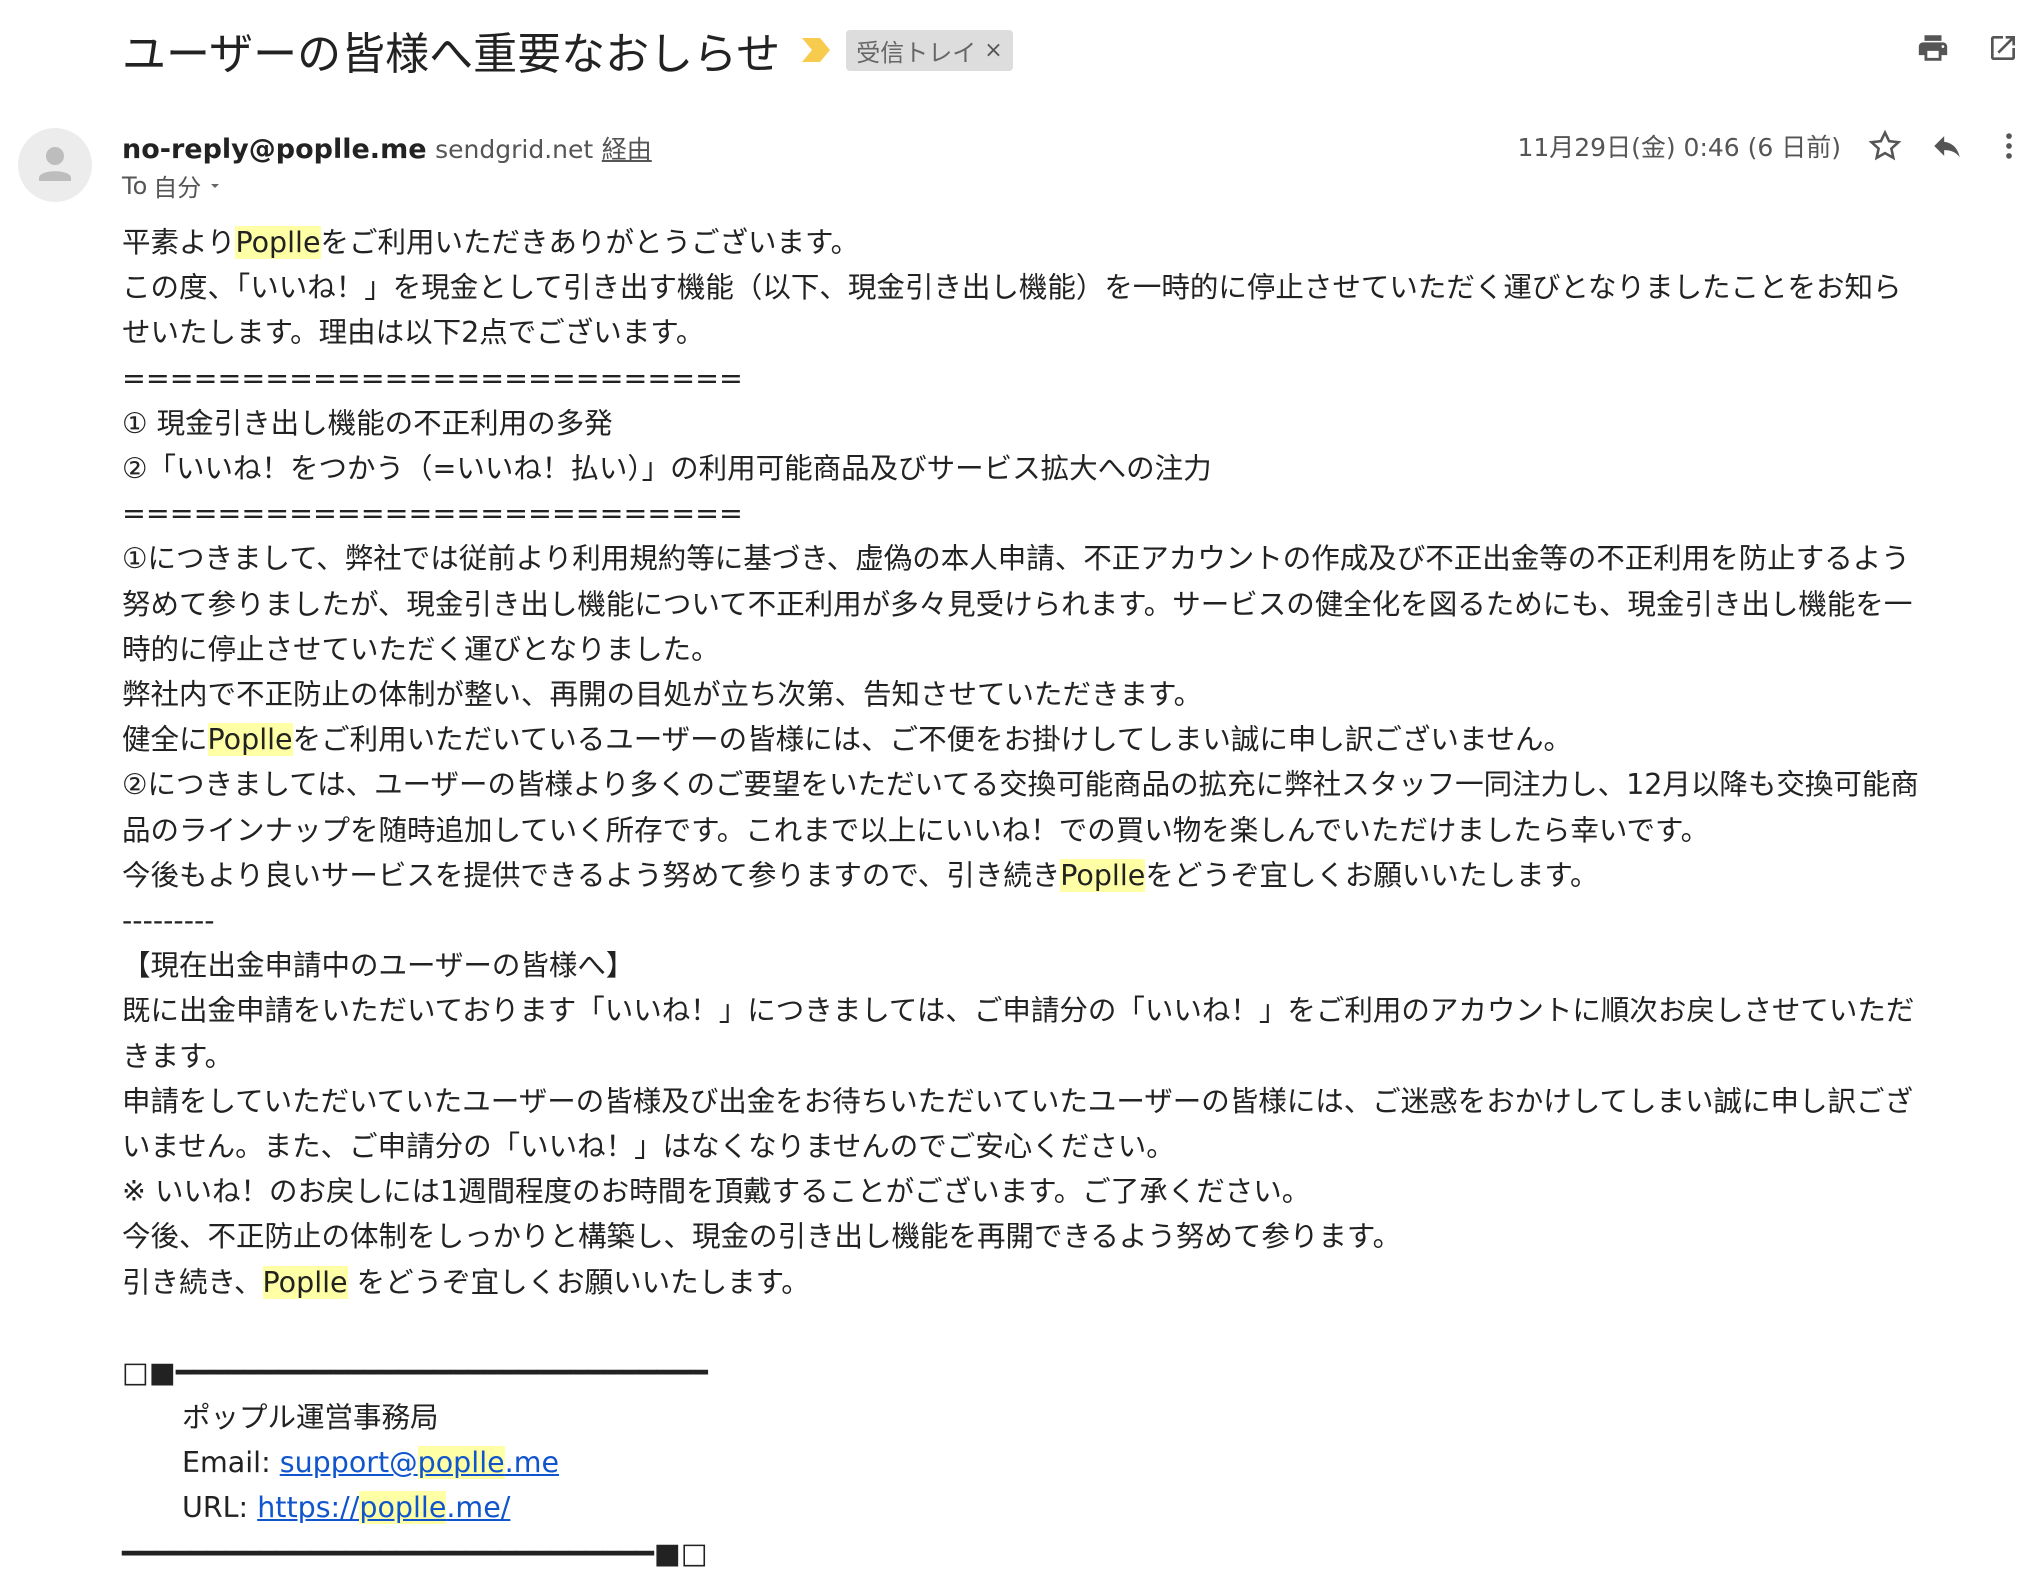  Describe the element at coordinates (177, 188) in the screenshot. I see `to-value: 自分` at that location.